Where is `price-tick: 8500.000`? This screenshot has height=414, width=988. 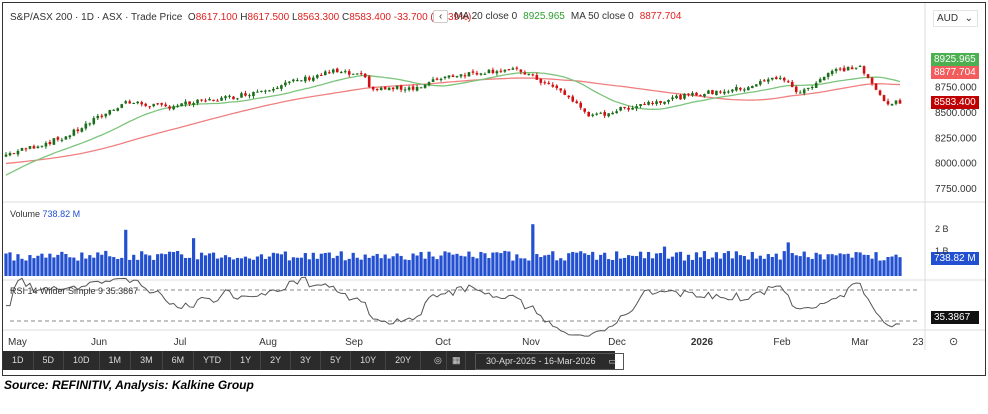 price-tick: 8500.000 is located at coordinates (956, 113).